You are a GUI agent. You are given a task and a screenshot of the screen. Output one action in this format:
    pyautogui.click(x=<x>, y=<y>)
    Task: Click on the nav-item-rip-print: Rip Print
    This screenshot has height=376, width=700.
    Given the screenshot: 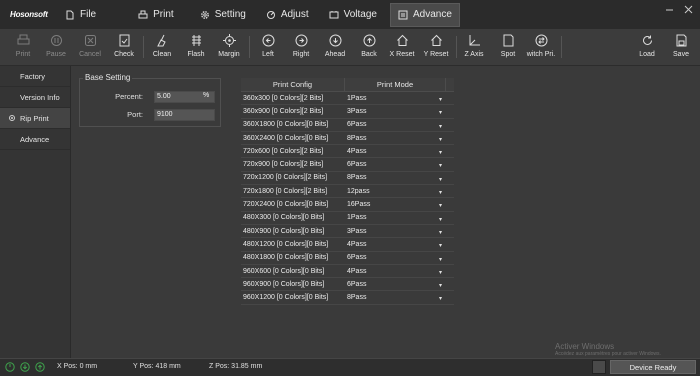 What is the action you would take?
    pyautogui.click(x=35, y=118)
    